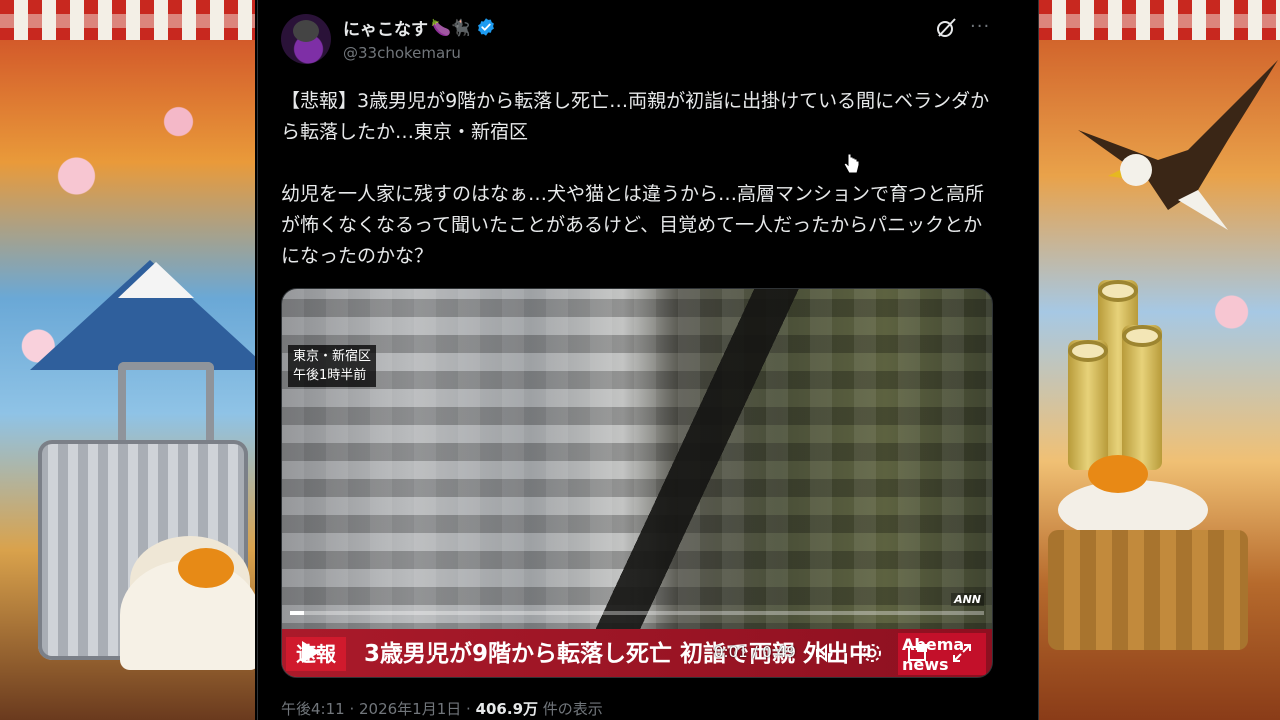 The width and height of the screenshot is (1280, 720). I want to click on mount-fuji-snowcap, so click(156, 280).